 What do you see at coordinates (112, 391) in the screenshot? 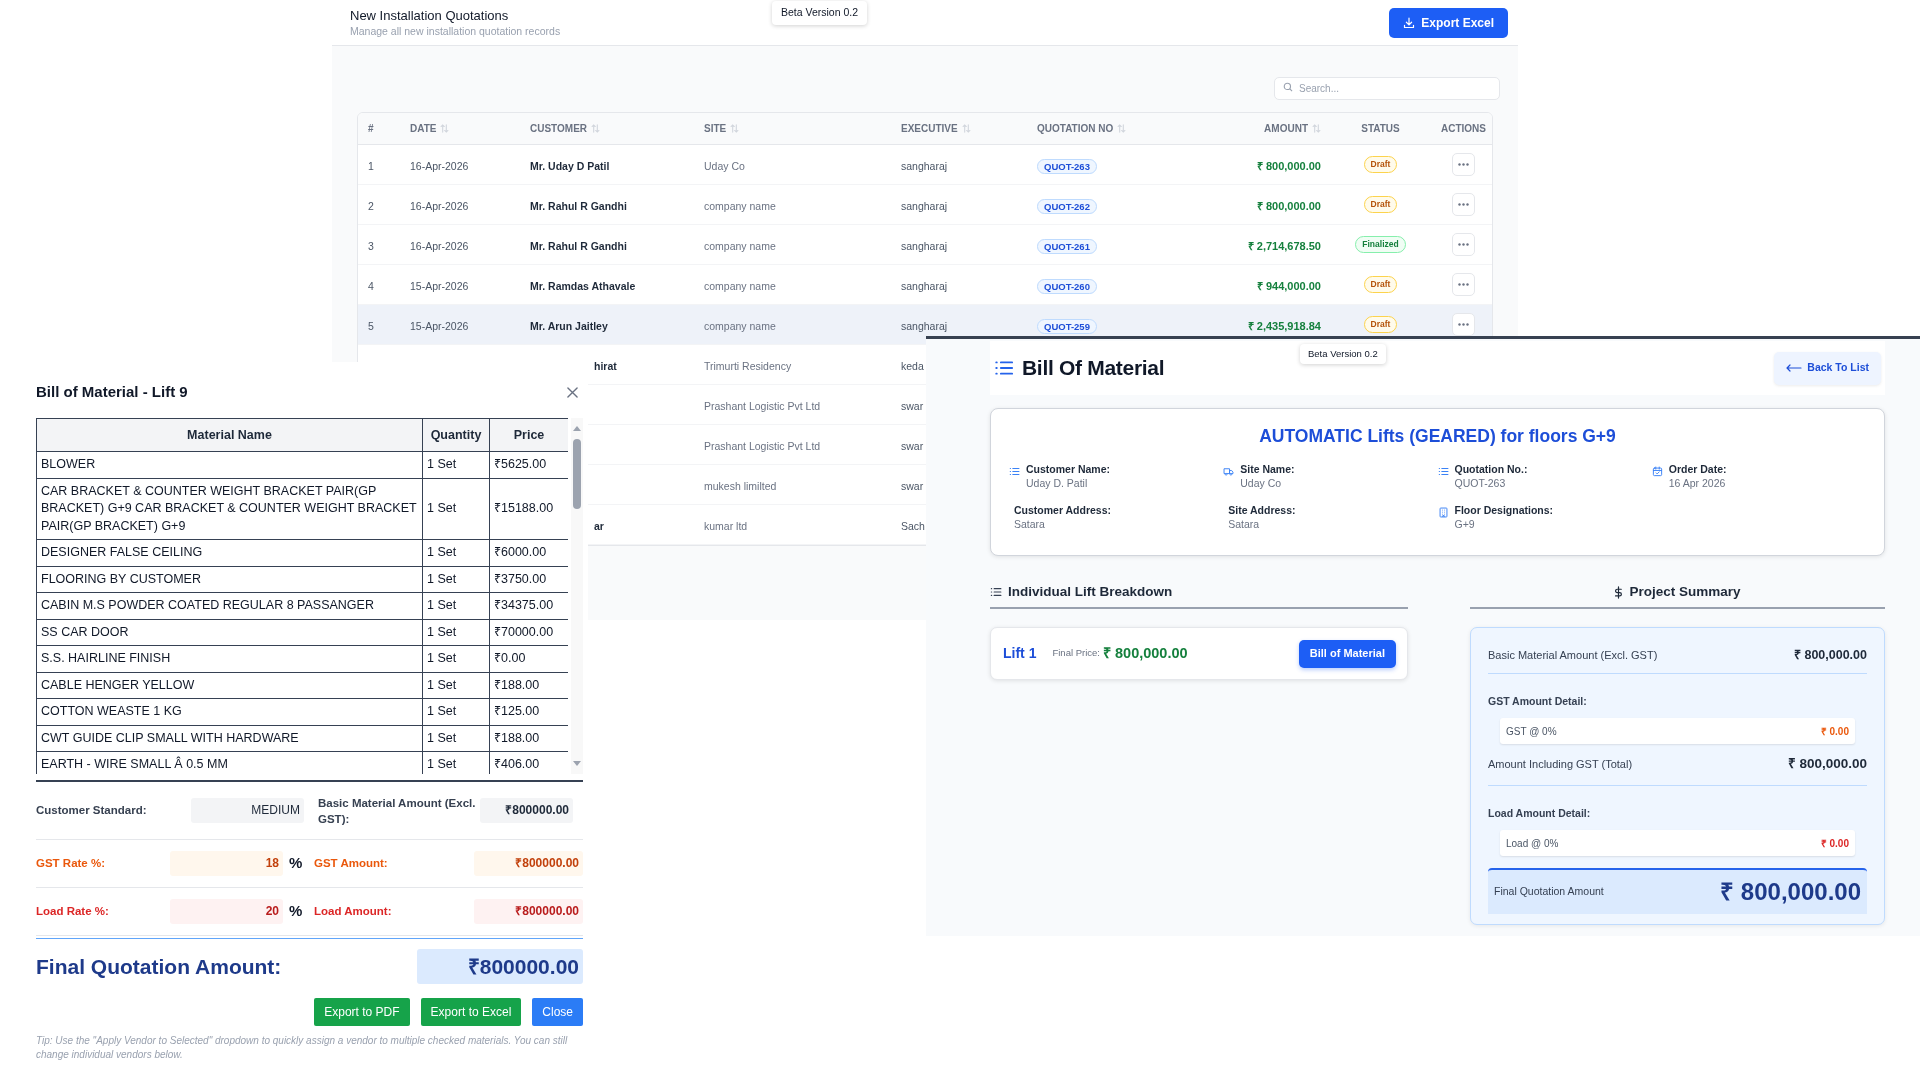
I see `modal-title: Bill of Material - Lift 9` at bounding box center [112, 391].